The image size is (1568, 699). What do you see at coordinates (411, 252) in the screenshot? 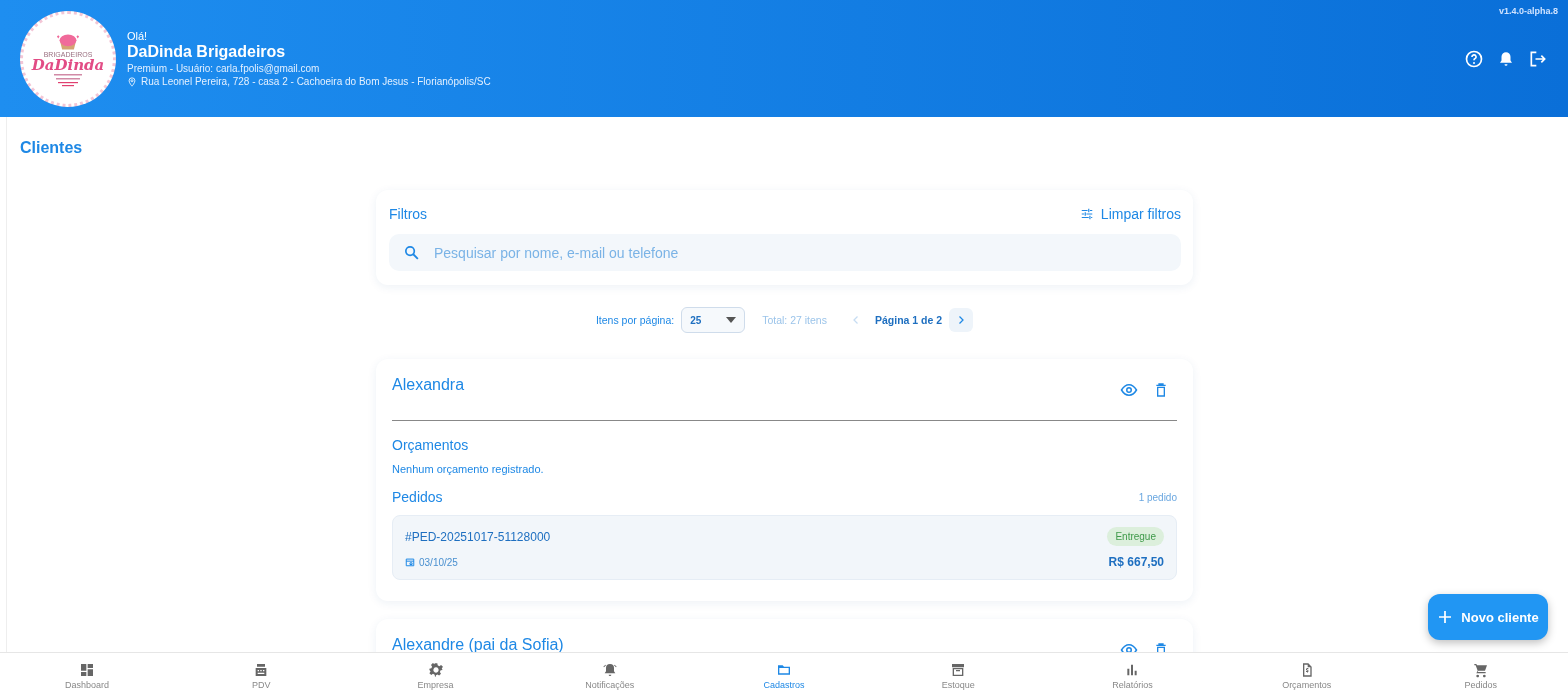
I see `search-icon` at bounding box center [411, 252].